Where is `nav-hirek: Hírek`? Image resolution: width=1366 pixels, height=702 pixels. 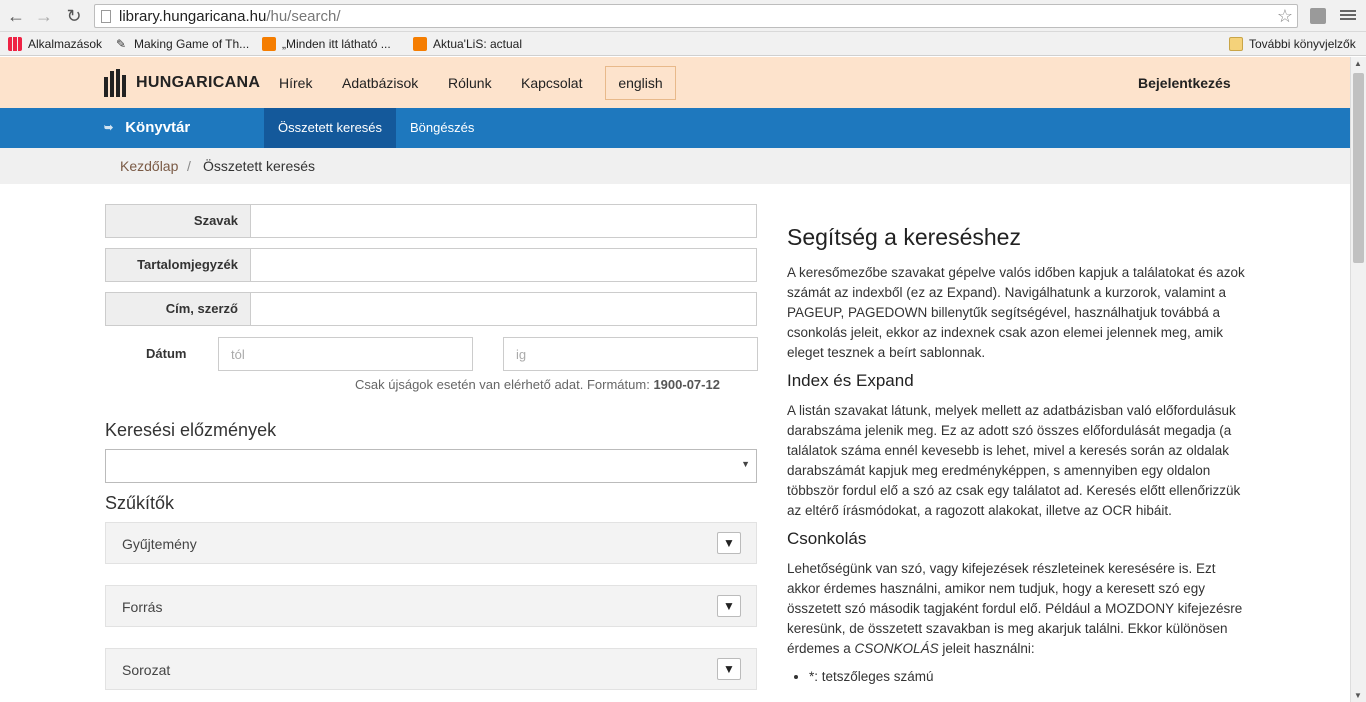 nav-hirek: Hírek is located at coordinates (295, 83).